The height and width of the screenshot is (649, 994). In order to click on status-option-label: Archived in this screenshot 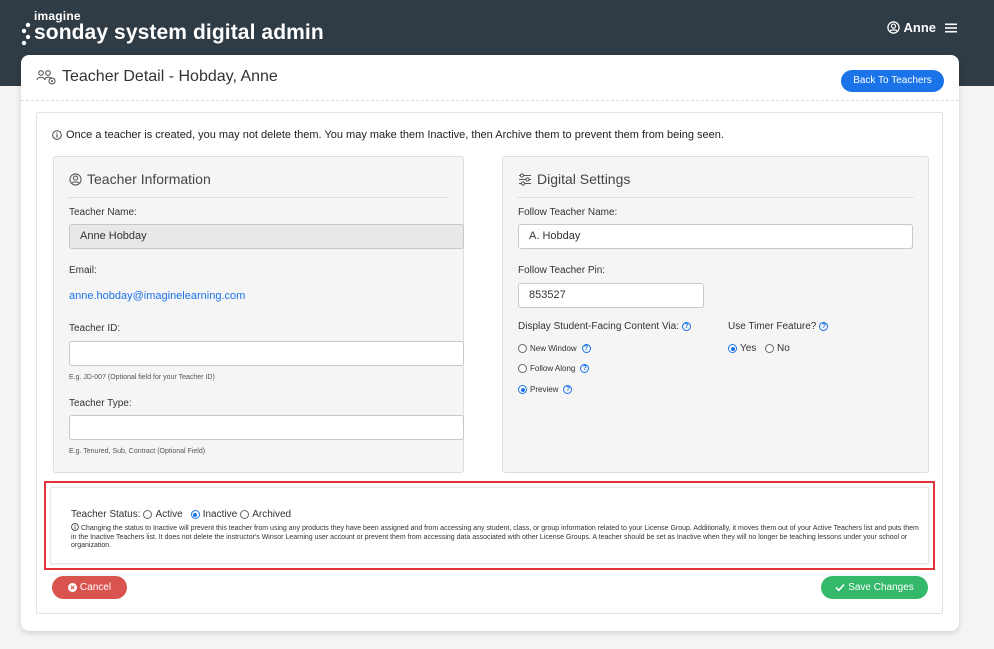, I will do `click(272, 514)`.